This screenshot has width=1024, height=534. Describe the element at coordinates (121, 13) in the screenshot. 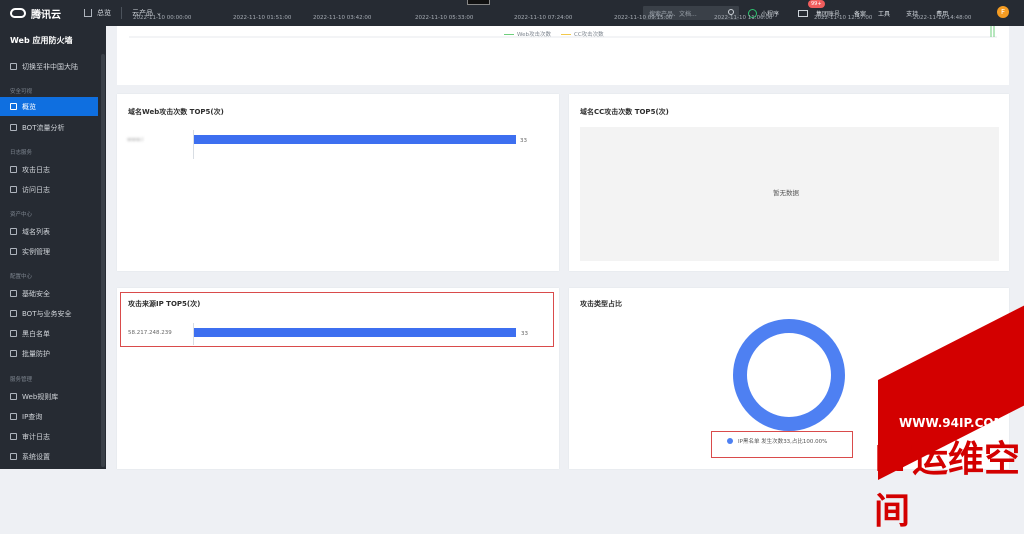

I see `top-divider` at that location.